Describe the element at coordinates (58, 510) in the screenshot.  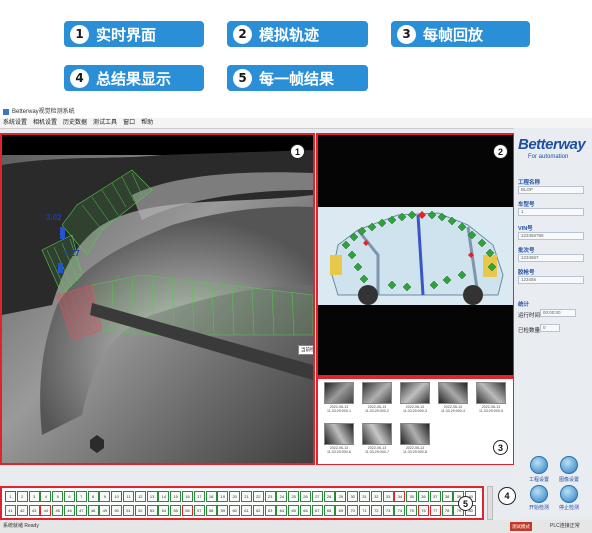
I see `frame-result-cell: 45` at that location.